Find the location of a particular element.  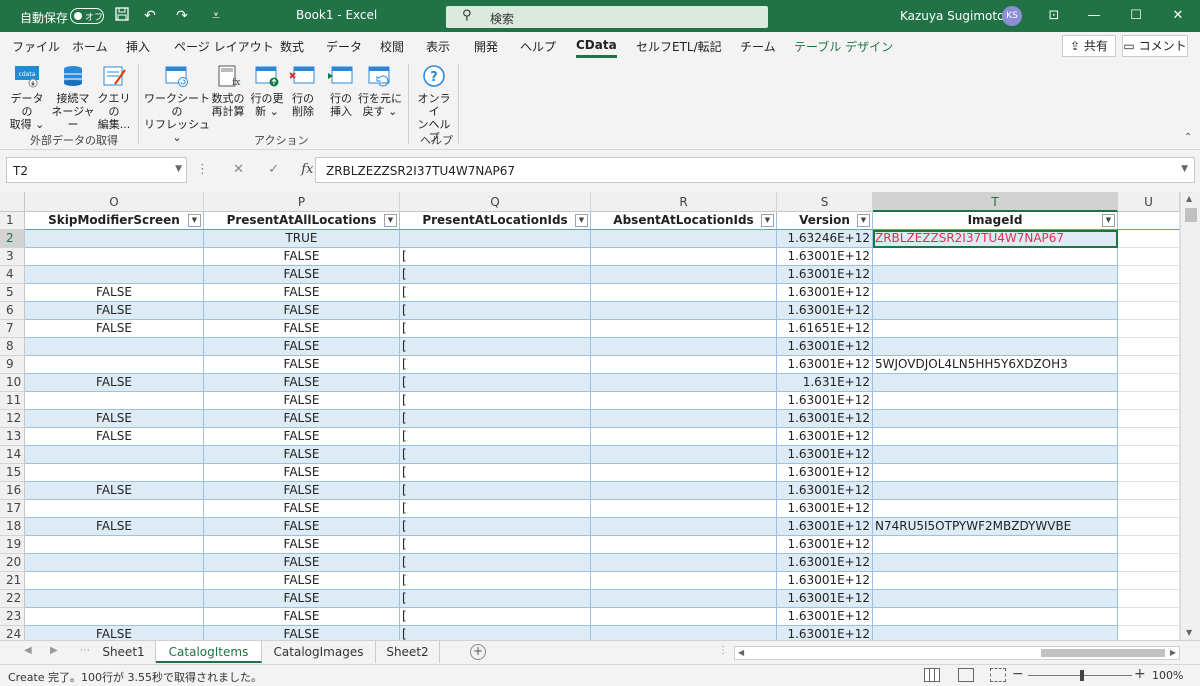

search-box: ⚲ 検索 is located at coordinates (607, 17).